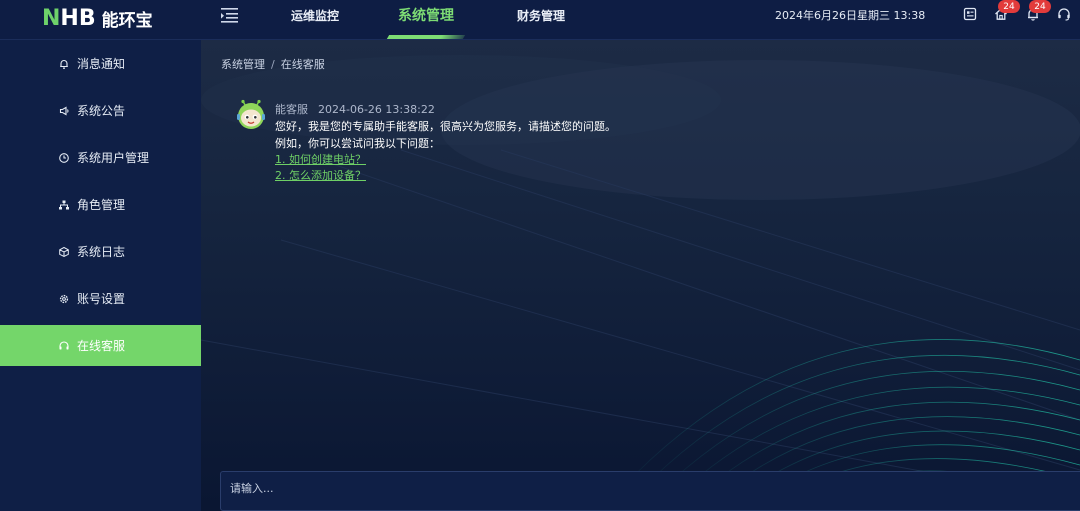  I want to click on logo-text: 能环宝, so click(127, 20).